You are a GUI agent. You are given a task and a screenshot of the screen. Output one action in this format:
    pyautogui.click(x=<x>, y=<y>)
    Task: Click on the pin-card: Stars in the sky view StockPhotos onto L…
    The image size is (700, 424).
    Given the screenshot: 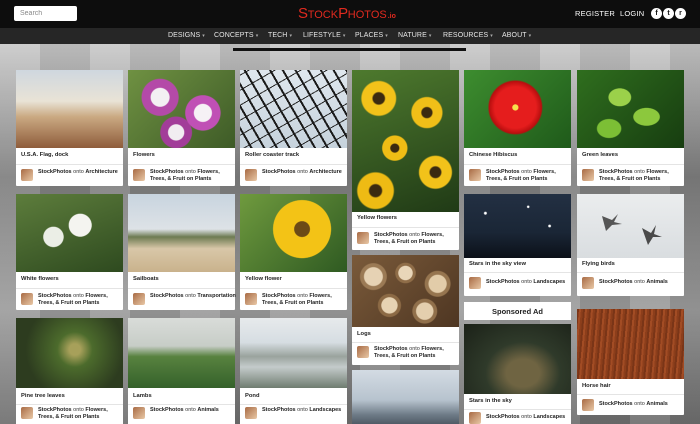 What is the action you would take?
    pyautogui.click(x=517, y=245)
    